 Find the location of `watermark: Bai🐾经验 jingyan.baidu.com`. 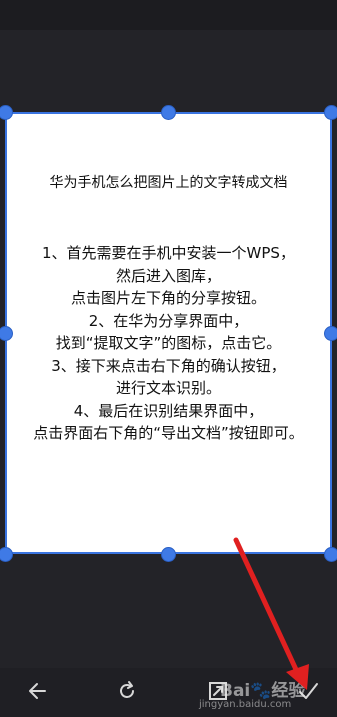

watermark: Bai🐾经验 jingyan.baidu.com is located at coordinates (265, 695).